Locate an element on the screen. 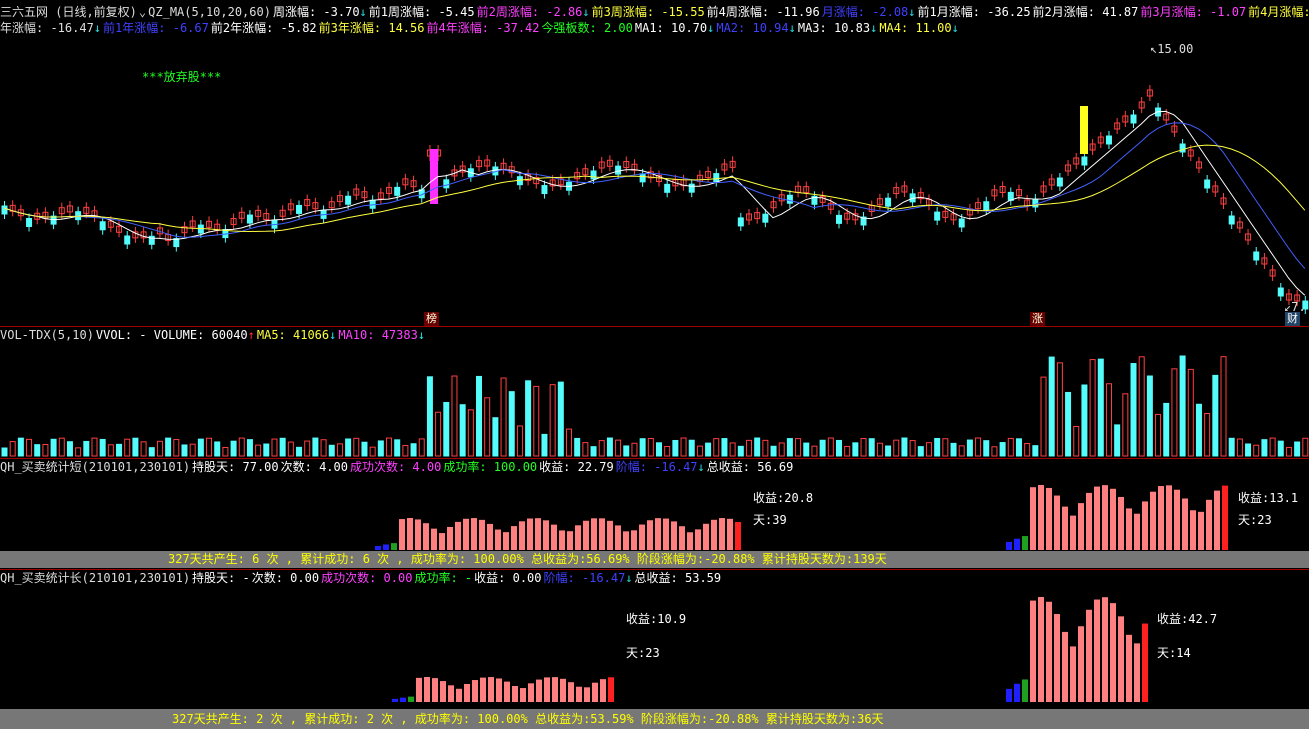 The height and width of the screenshot is (729, 1309). tag-bang: 榜 is located at coordinates (431, 319).